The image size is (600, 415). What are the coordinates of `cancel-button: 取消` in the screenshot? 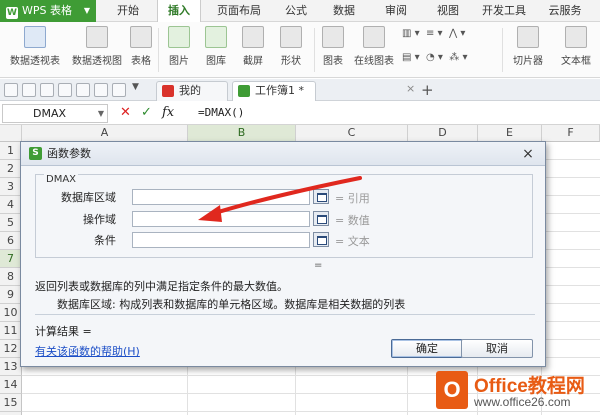 It's located at (497, 348).